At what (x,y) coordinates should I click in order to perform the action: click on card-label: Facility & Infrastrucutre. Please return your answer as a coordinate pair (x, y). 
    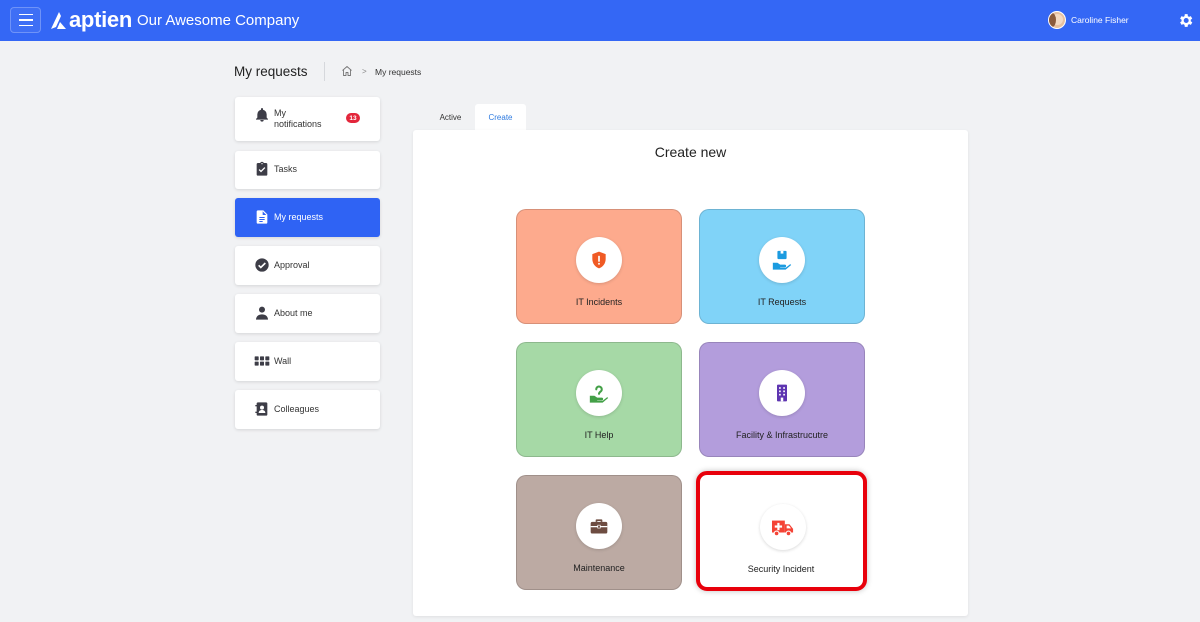
    Looking at the image, I should click on (782, 435).